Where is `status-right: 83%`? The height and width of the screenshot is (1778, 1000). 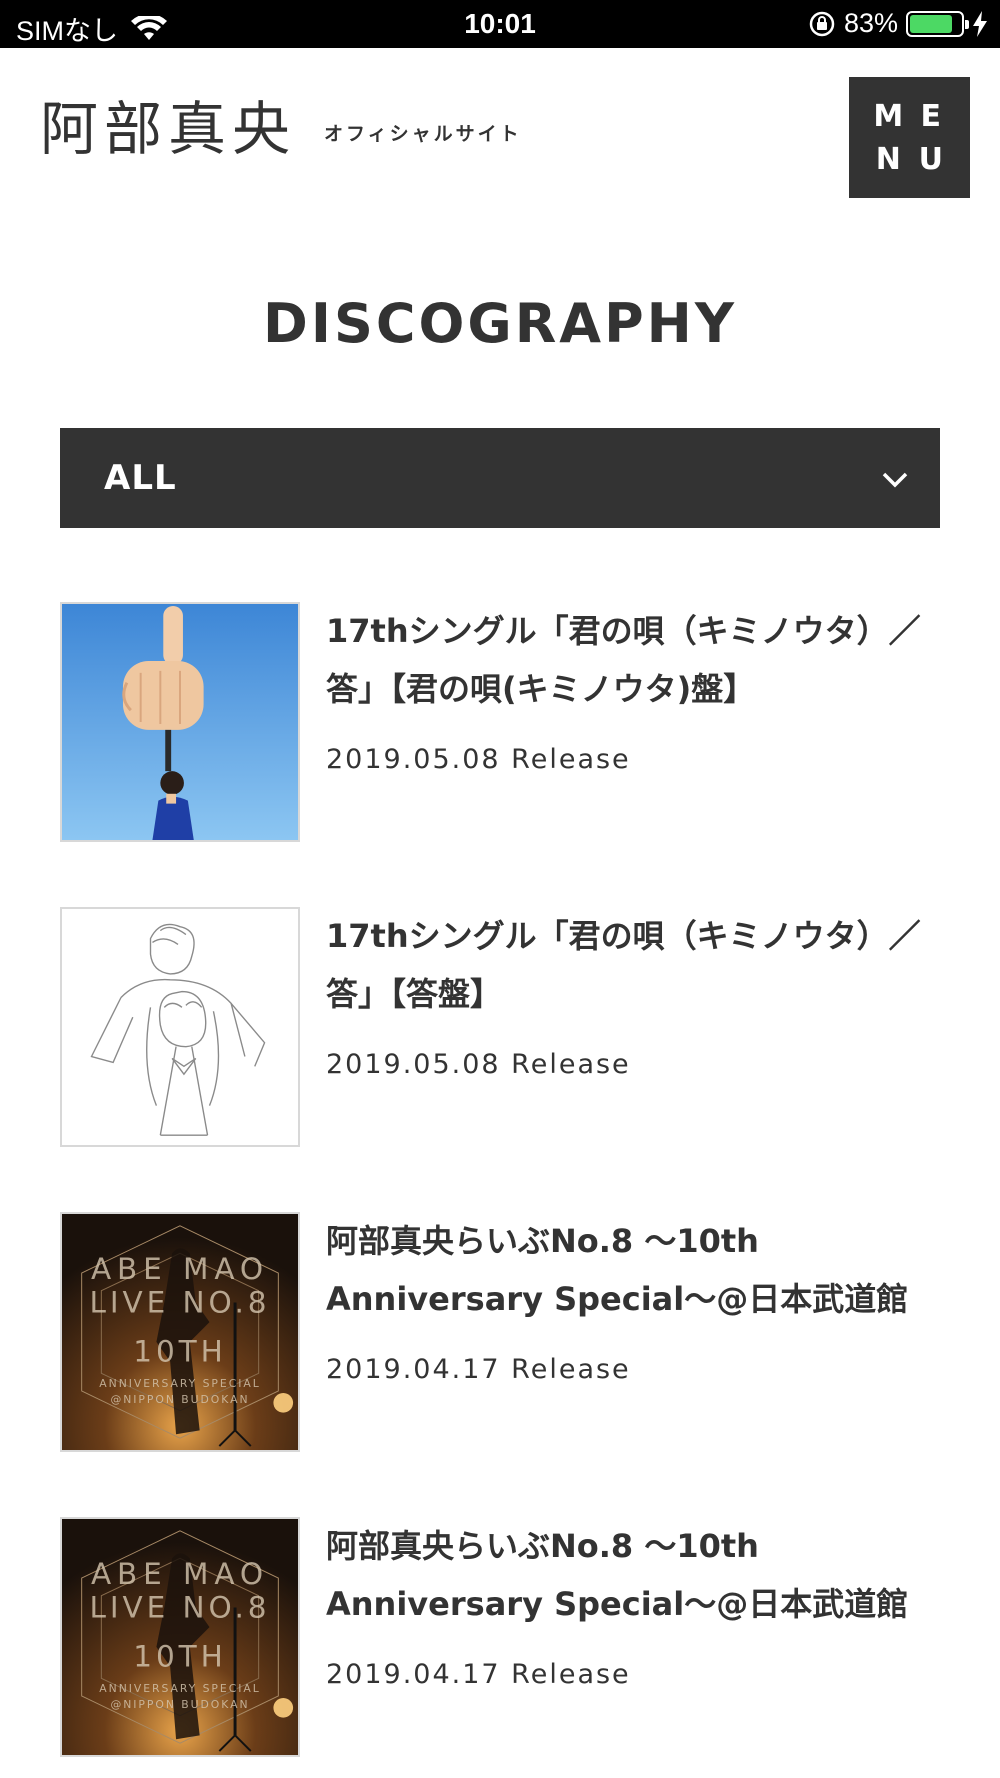 status-right: 83% is located at coordinates (898, 23).